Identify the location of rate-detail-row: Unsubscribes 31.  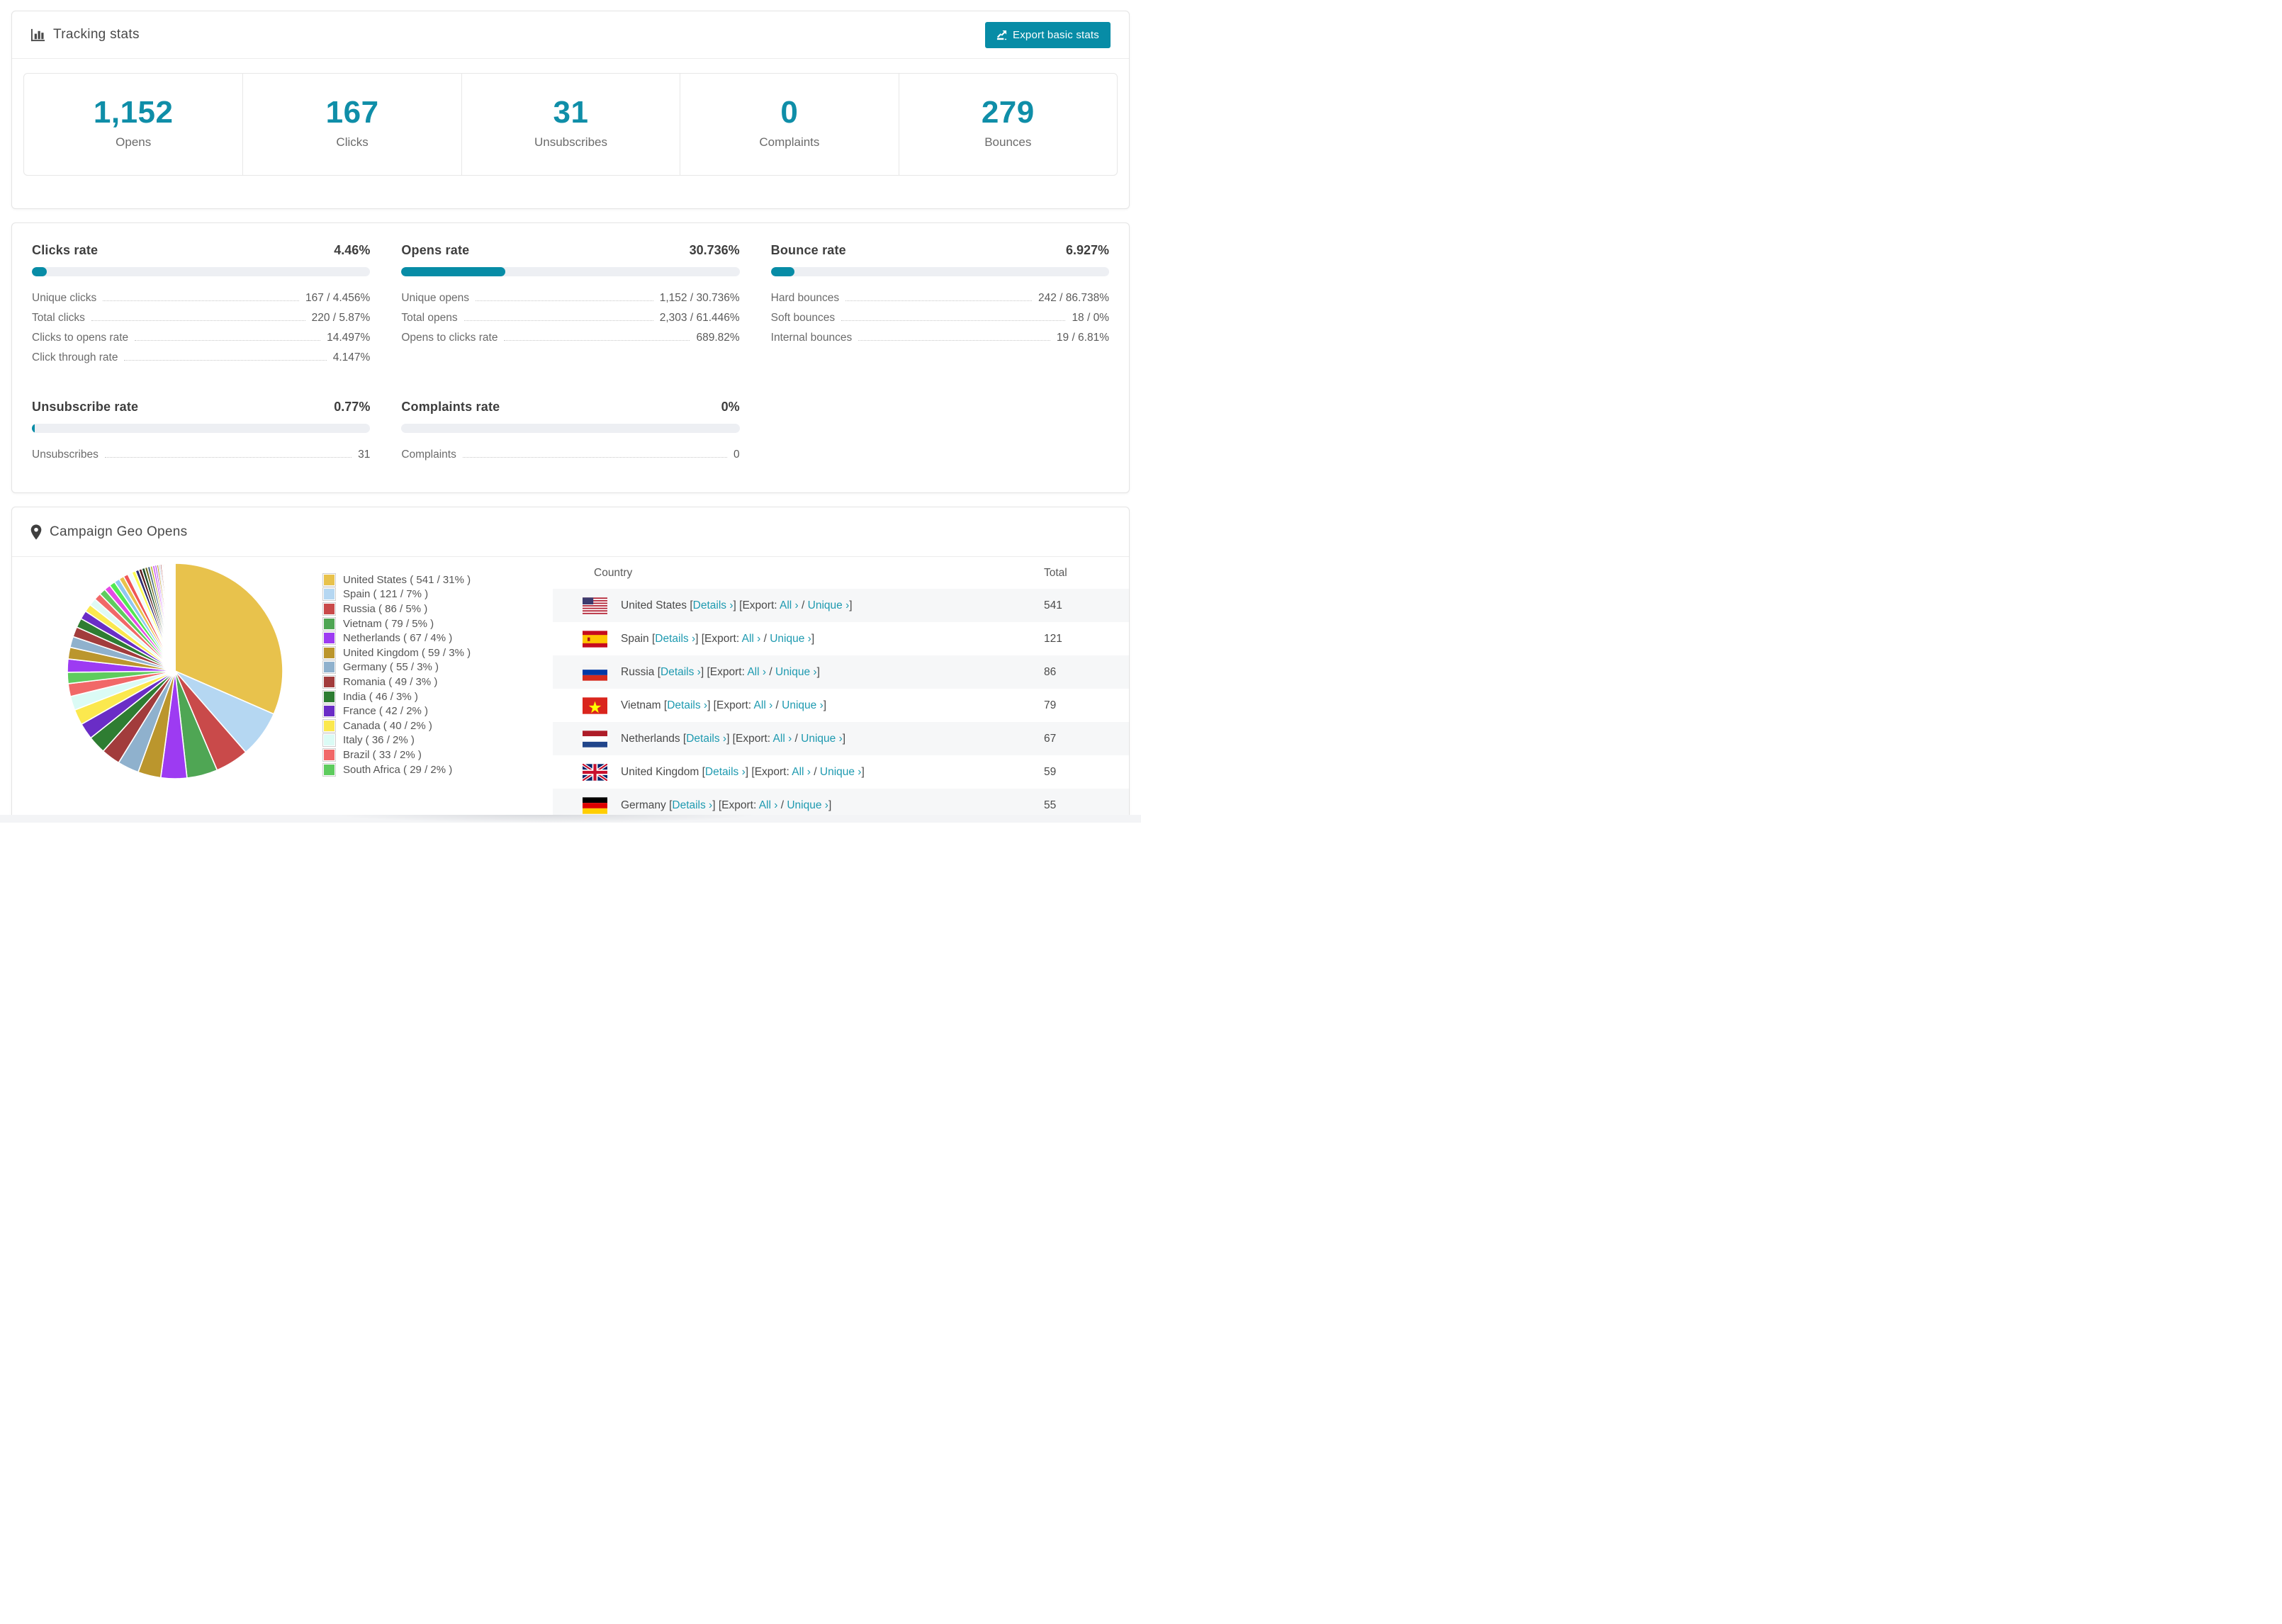
(201, 459).